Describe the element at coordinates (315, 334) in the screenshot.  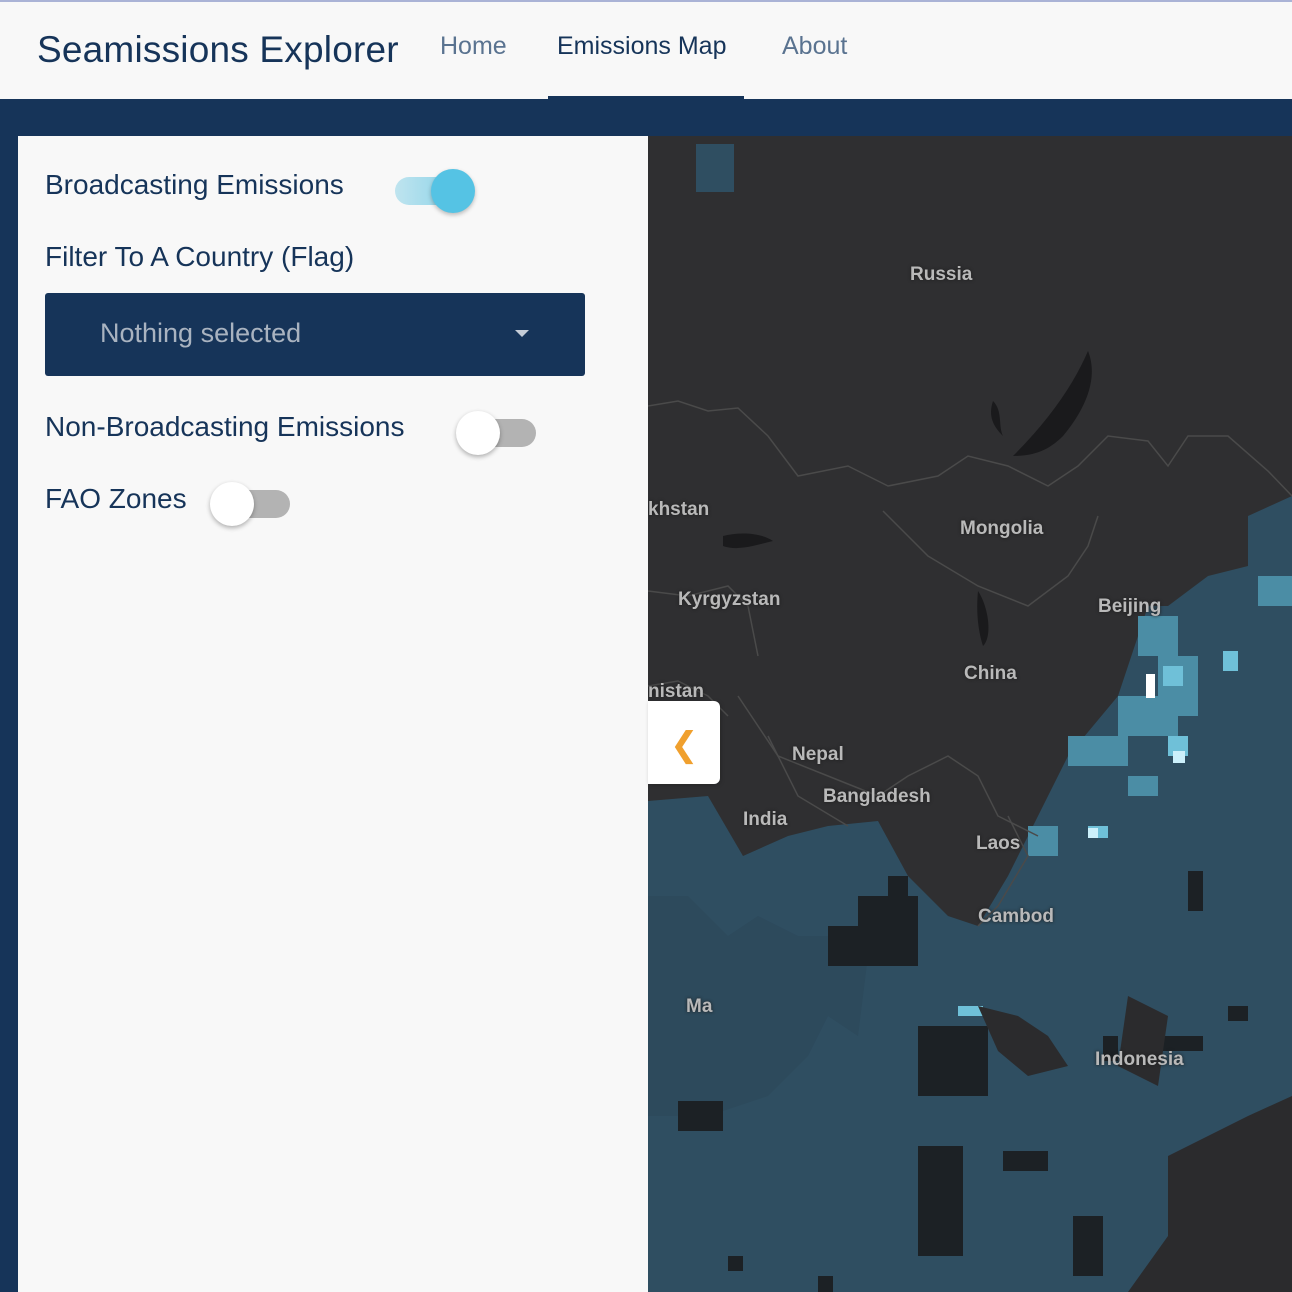
I see `country-select: Nothing selected` at that location.